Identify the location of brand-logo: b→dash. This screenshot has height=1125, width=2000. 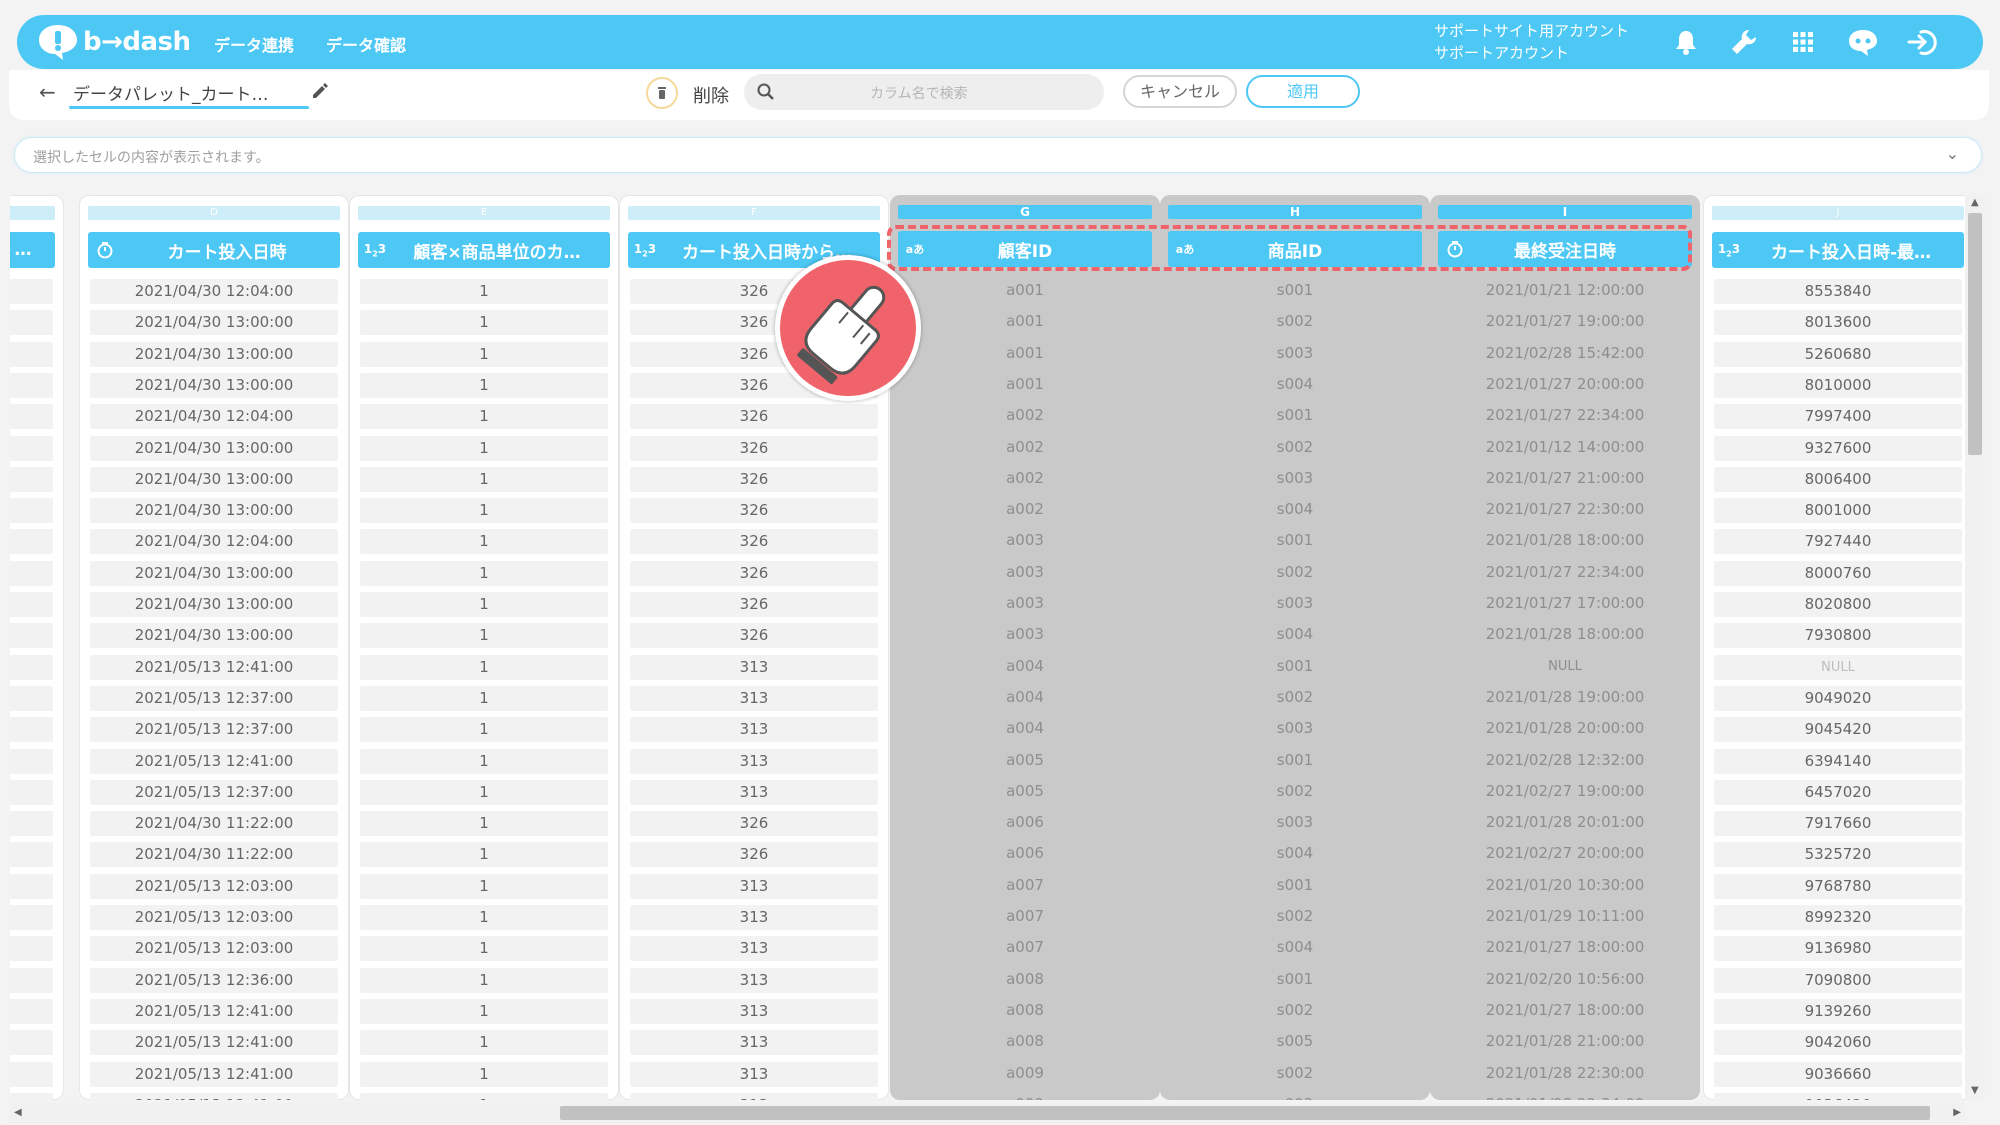
(114, 42).